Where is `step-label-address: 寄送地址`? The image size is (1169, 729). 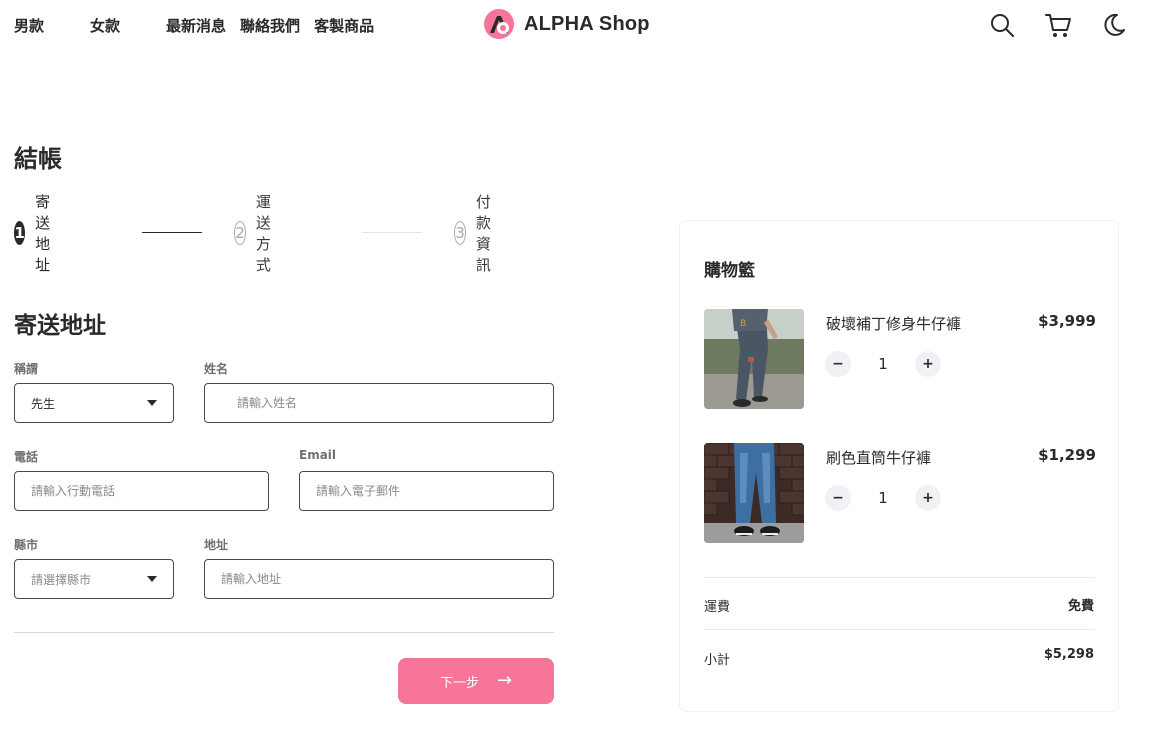
step-label-address: 寄送地址 is located at coordinates (43, 233).